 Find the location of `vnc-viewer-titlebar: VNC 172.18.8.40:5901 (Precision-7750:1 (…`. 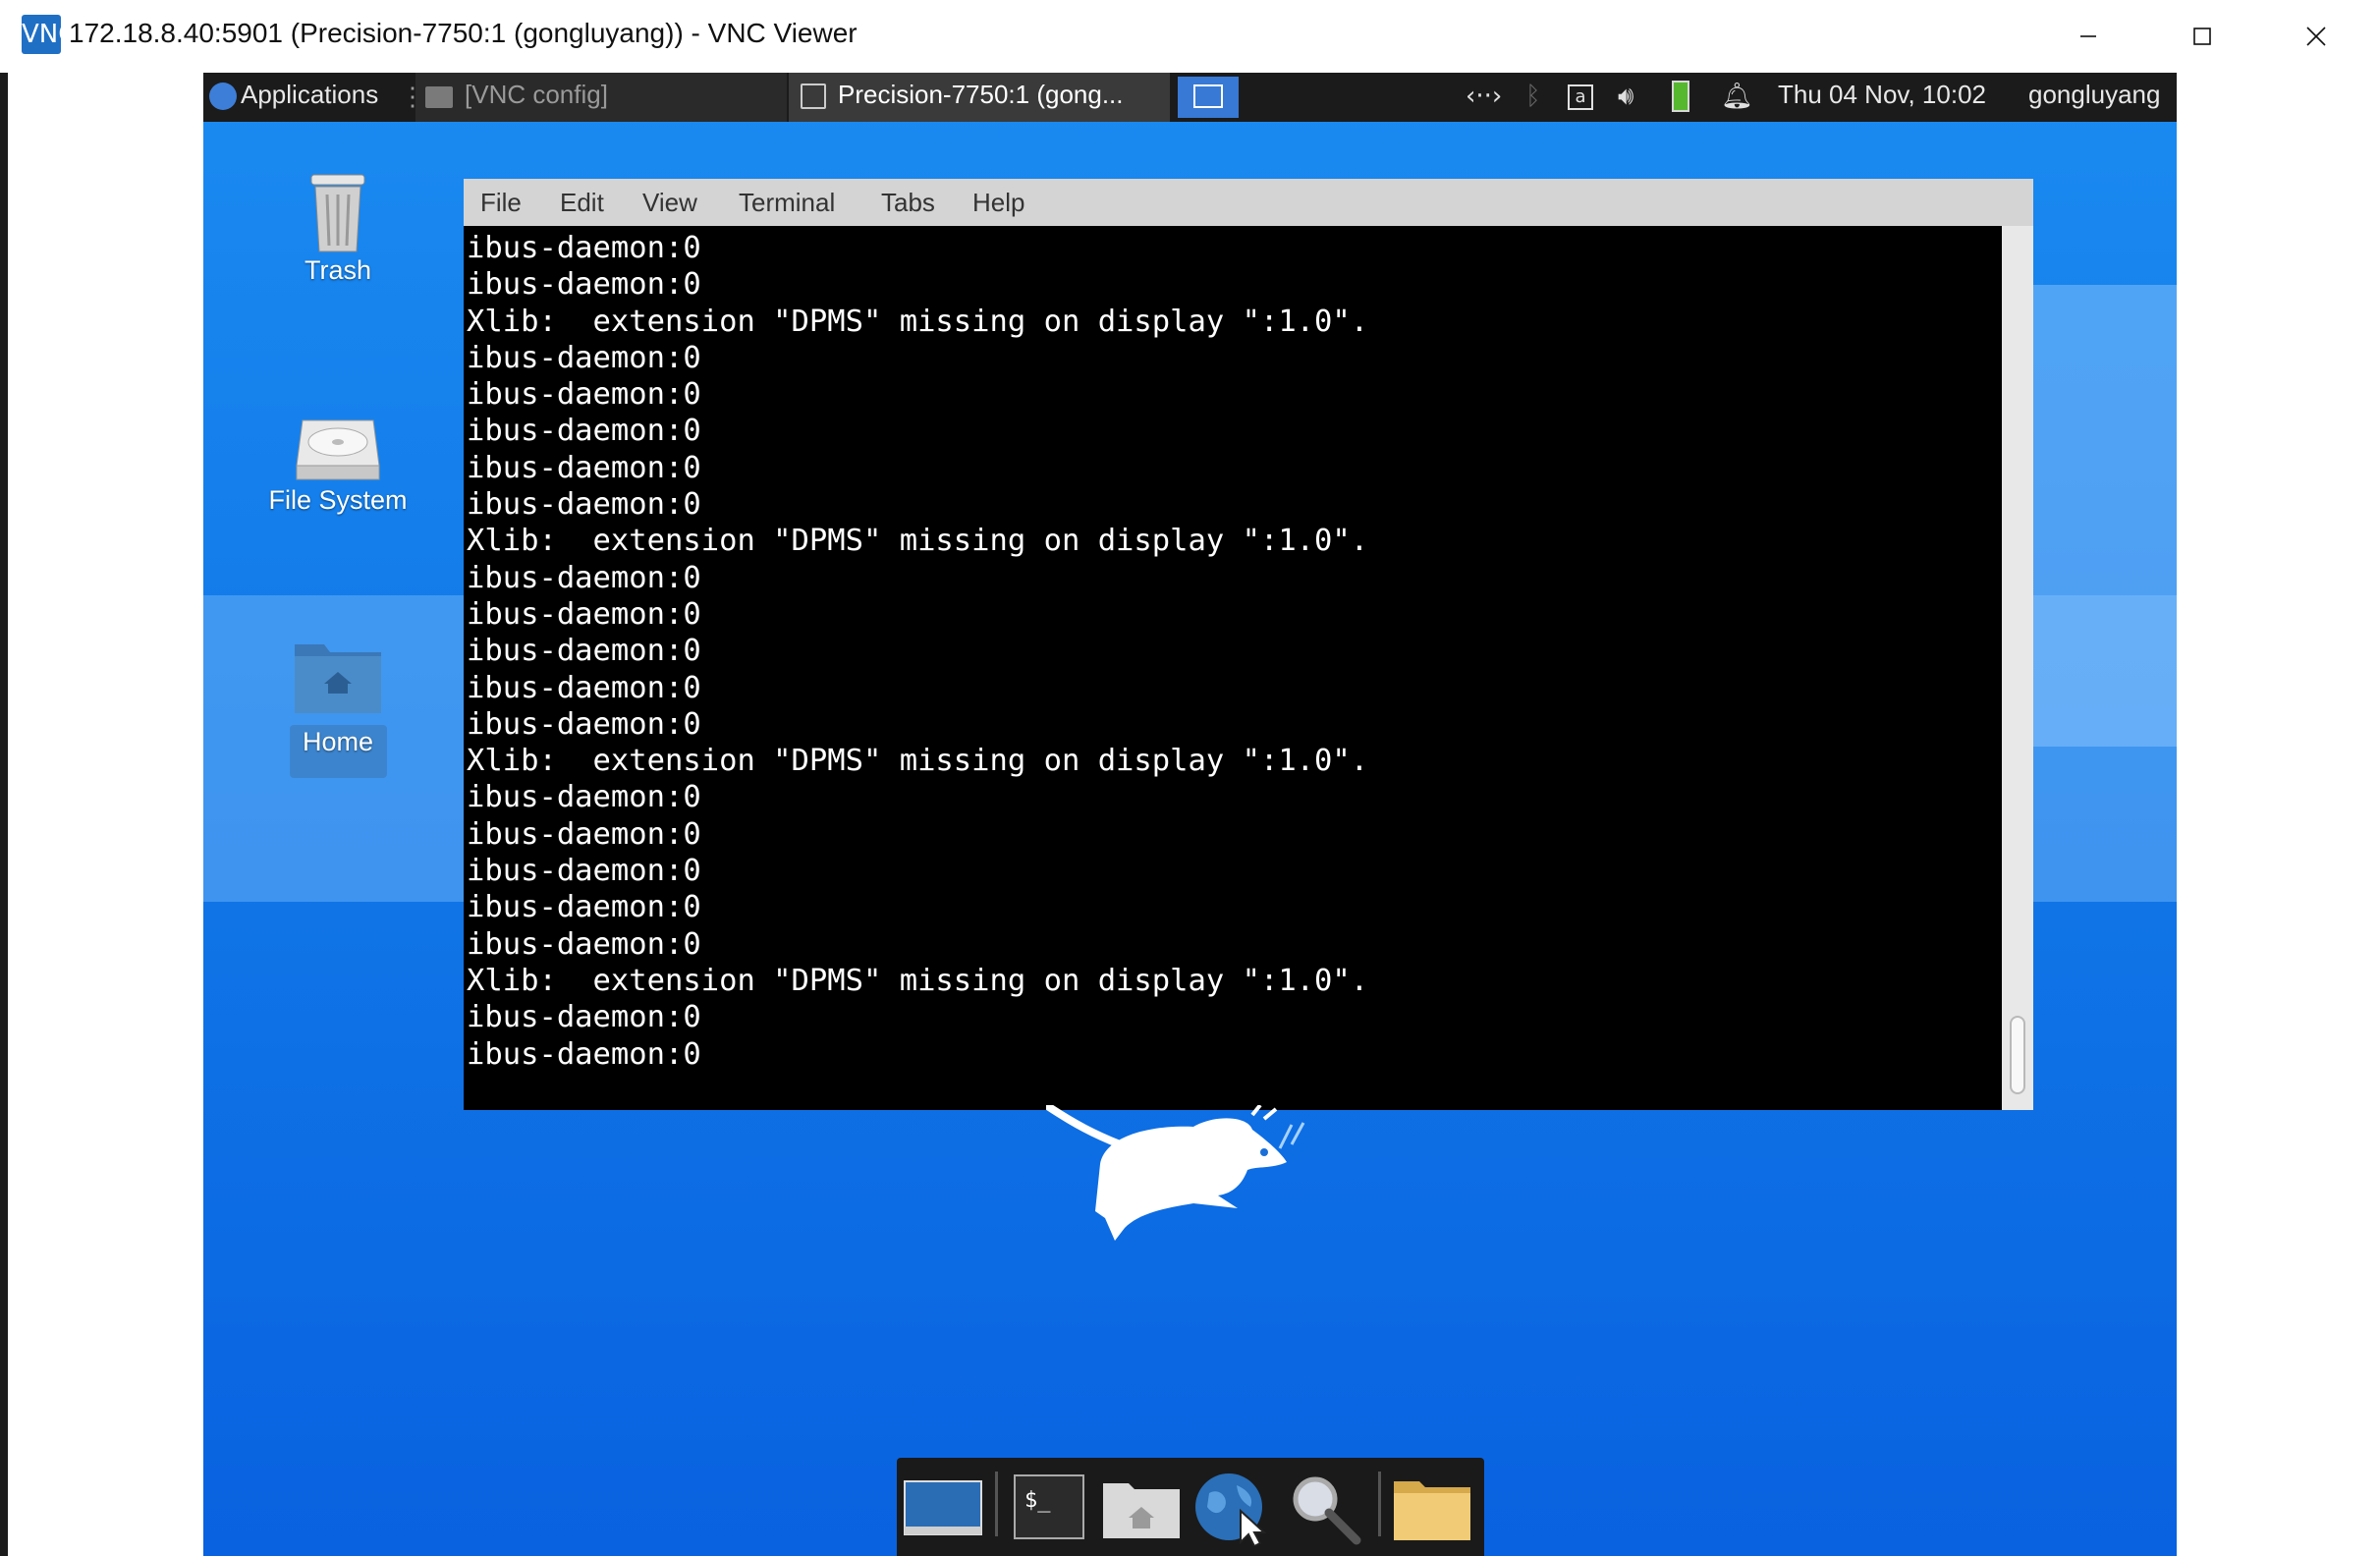

vnc-viewer-titlebar: VNC 172.18.8.40:5901 (Precision-7750:1 (… is located at coordinates (1190, 37).